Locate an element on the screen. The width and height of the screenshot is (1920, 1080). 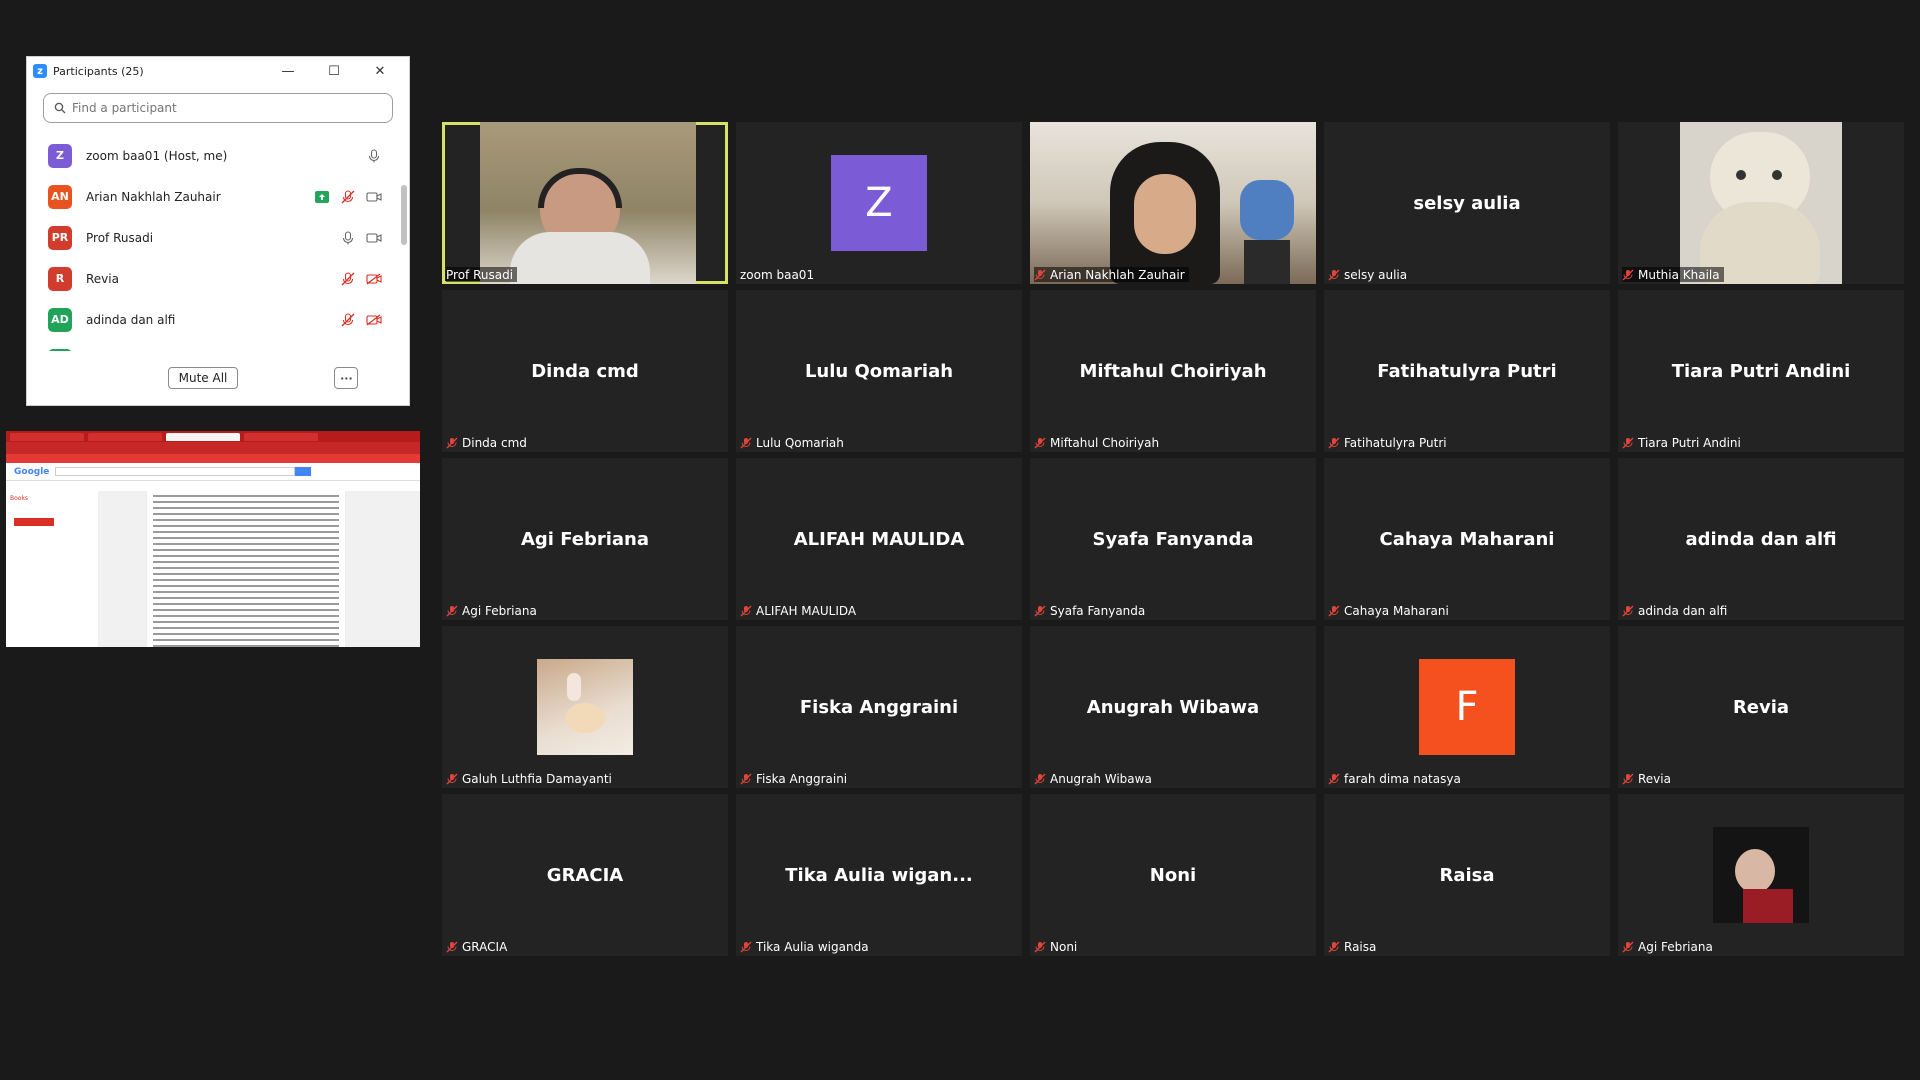
tile-display-name: Agi Febriana is located at coordinates (585, 539).